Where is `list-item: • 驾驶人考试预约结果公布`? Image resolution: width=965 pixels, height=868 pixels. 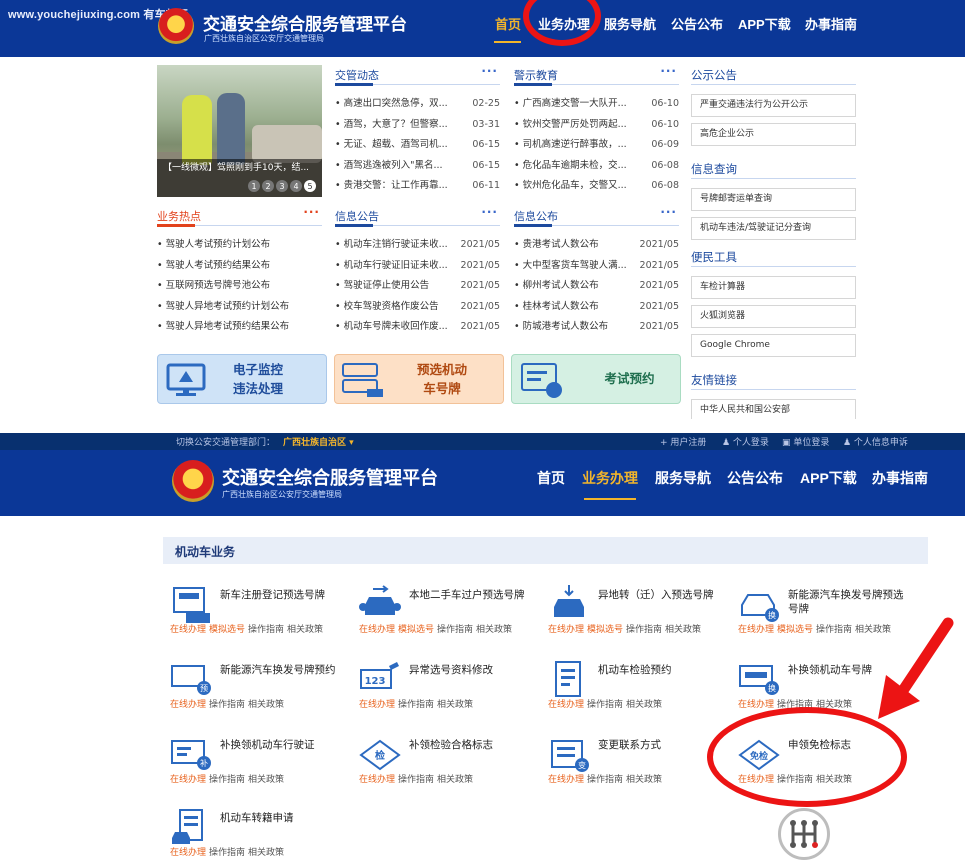
list-item: • 驾驶人考试预约结果公布 is located at coordinates (239, 266).